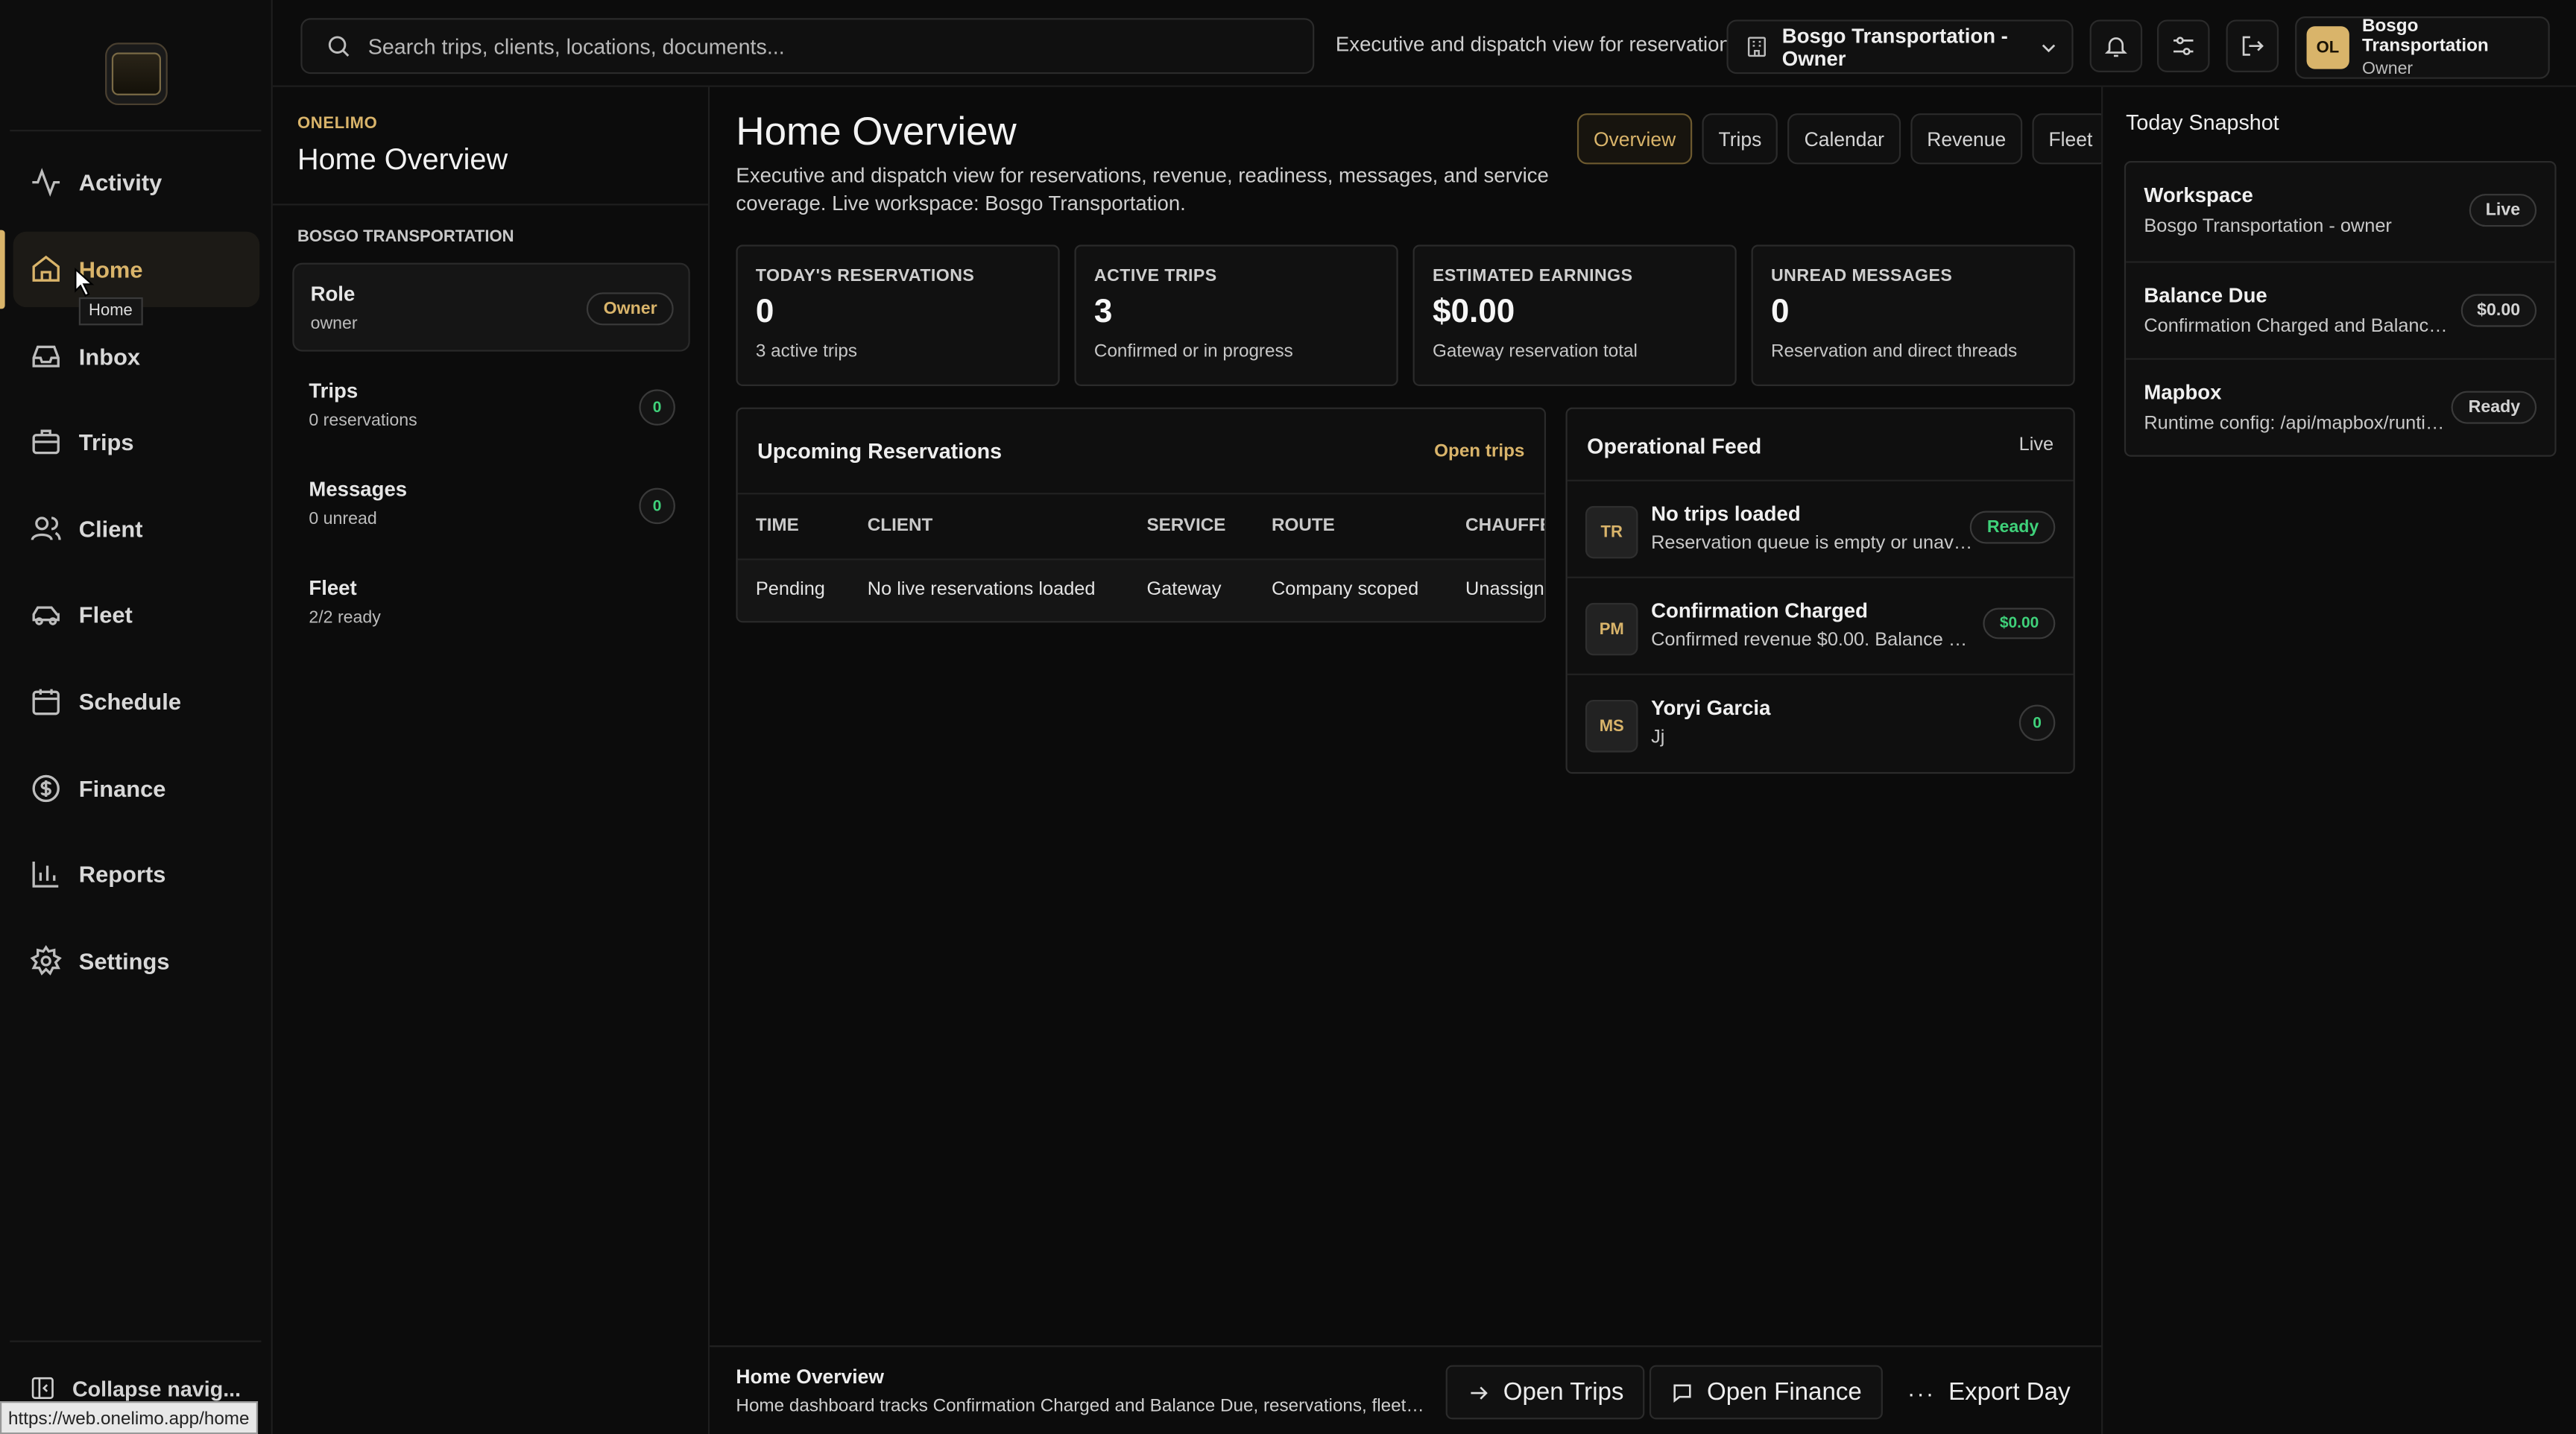  Describe the element at coordinates (45, 875) in the screenshot. I see `bar-chart-icon` at that location.